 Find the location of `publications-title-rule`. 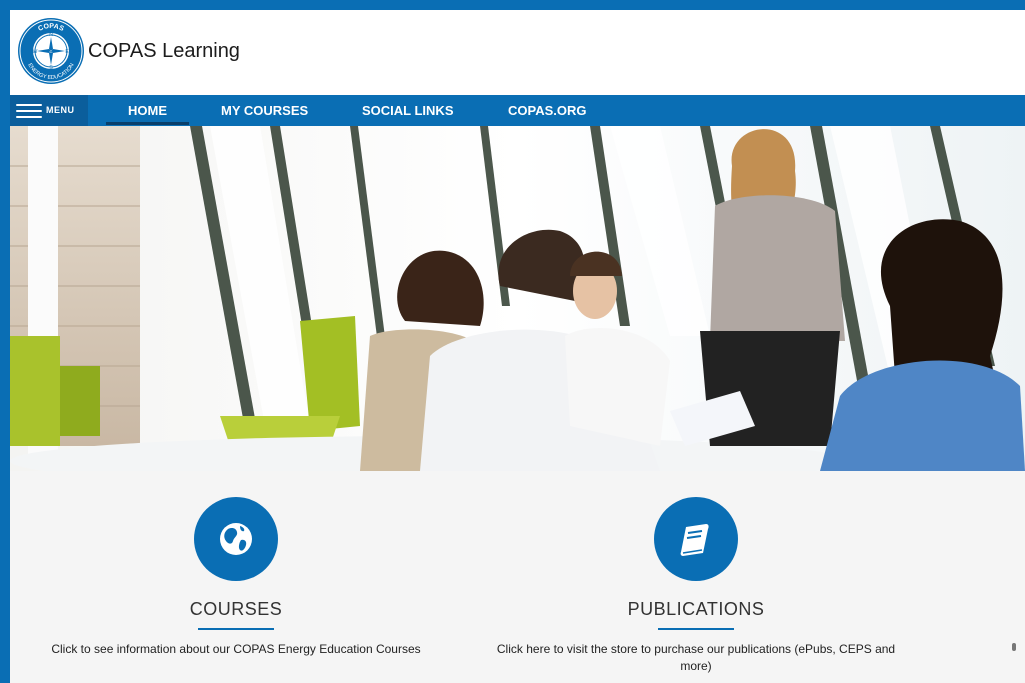

publications-title-rule is located at coordinates (696, 629).